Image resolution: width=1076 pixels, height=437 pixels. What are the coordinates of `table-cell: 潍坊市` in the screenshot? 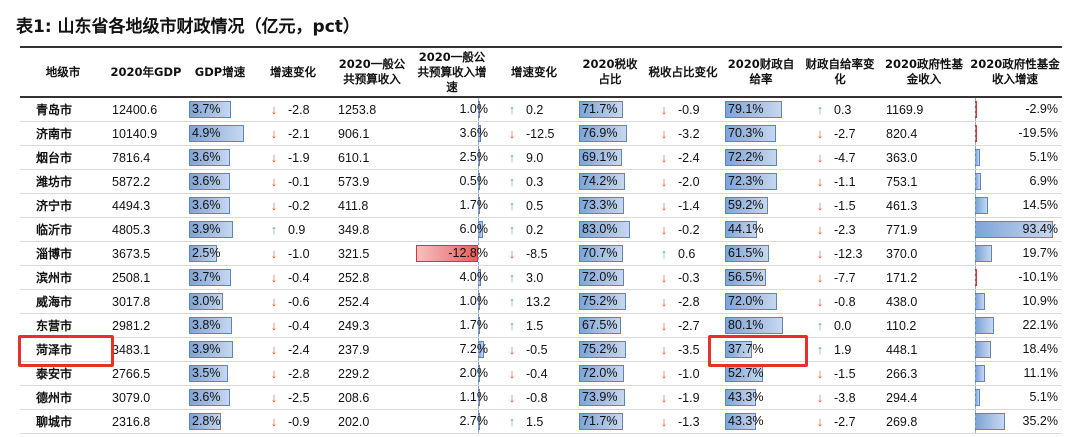 It's located at (63, 181).